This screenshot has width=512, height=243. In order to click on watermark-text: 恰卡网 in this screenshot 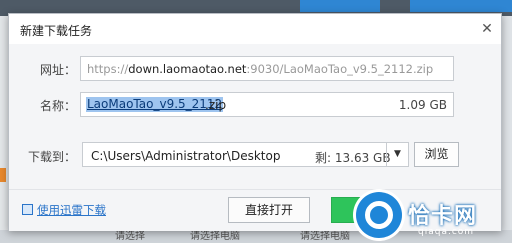, I will do `click(443, 216)`.